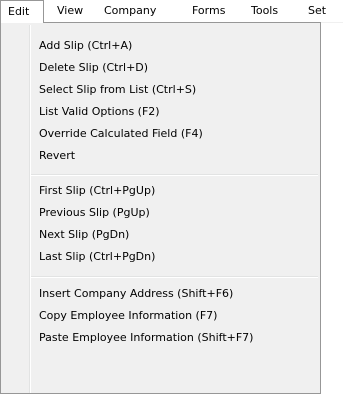 The width and height of the screenshot is (343, 394). Describe the element at coordinates (84, 234) in the screenshot. I see `menu-item-label: Next Slip (PgDn)` at that location.